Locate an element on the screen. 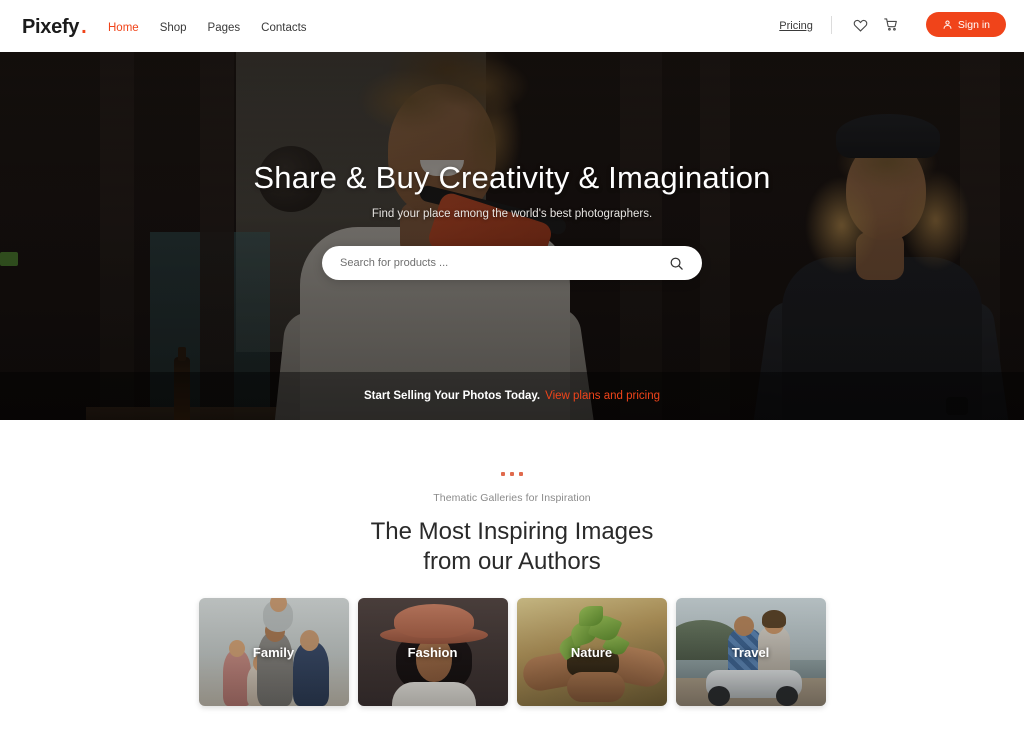  gallery-card-label: Nature is located at coordinates (591, 652).